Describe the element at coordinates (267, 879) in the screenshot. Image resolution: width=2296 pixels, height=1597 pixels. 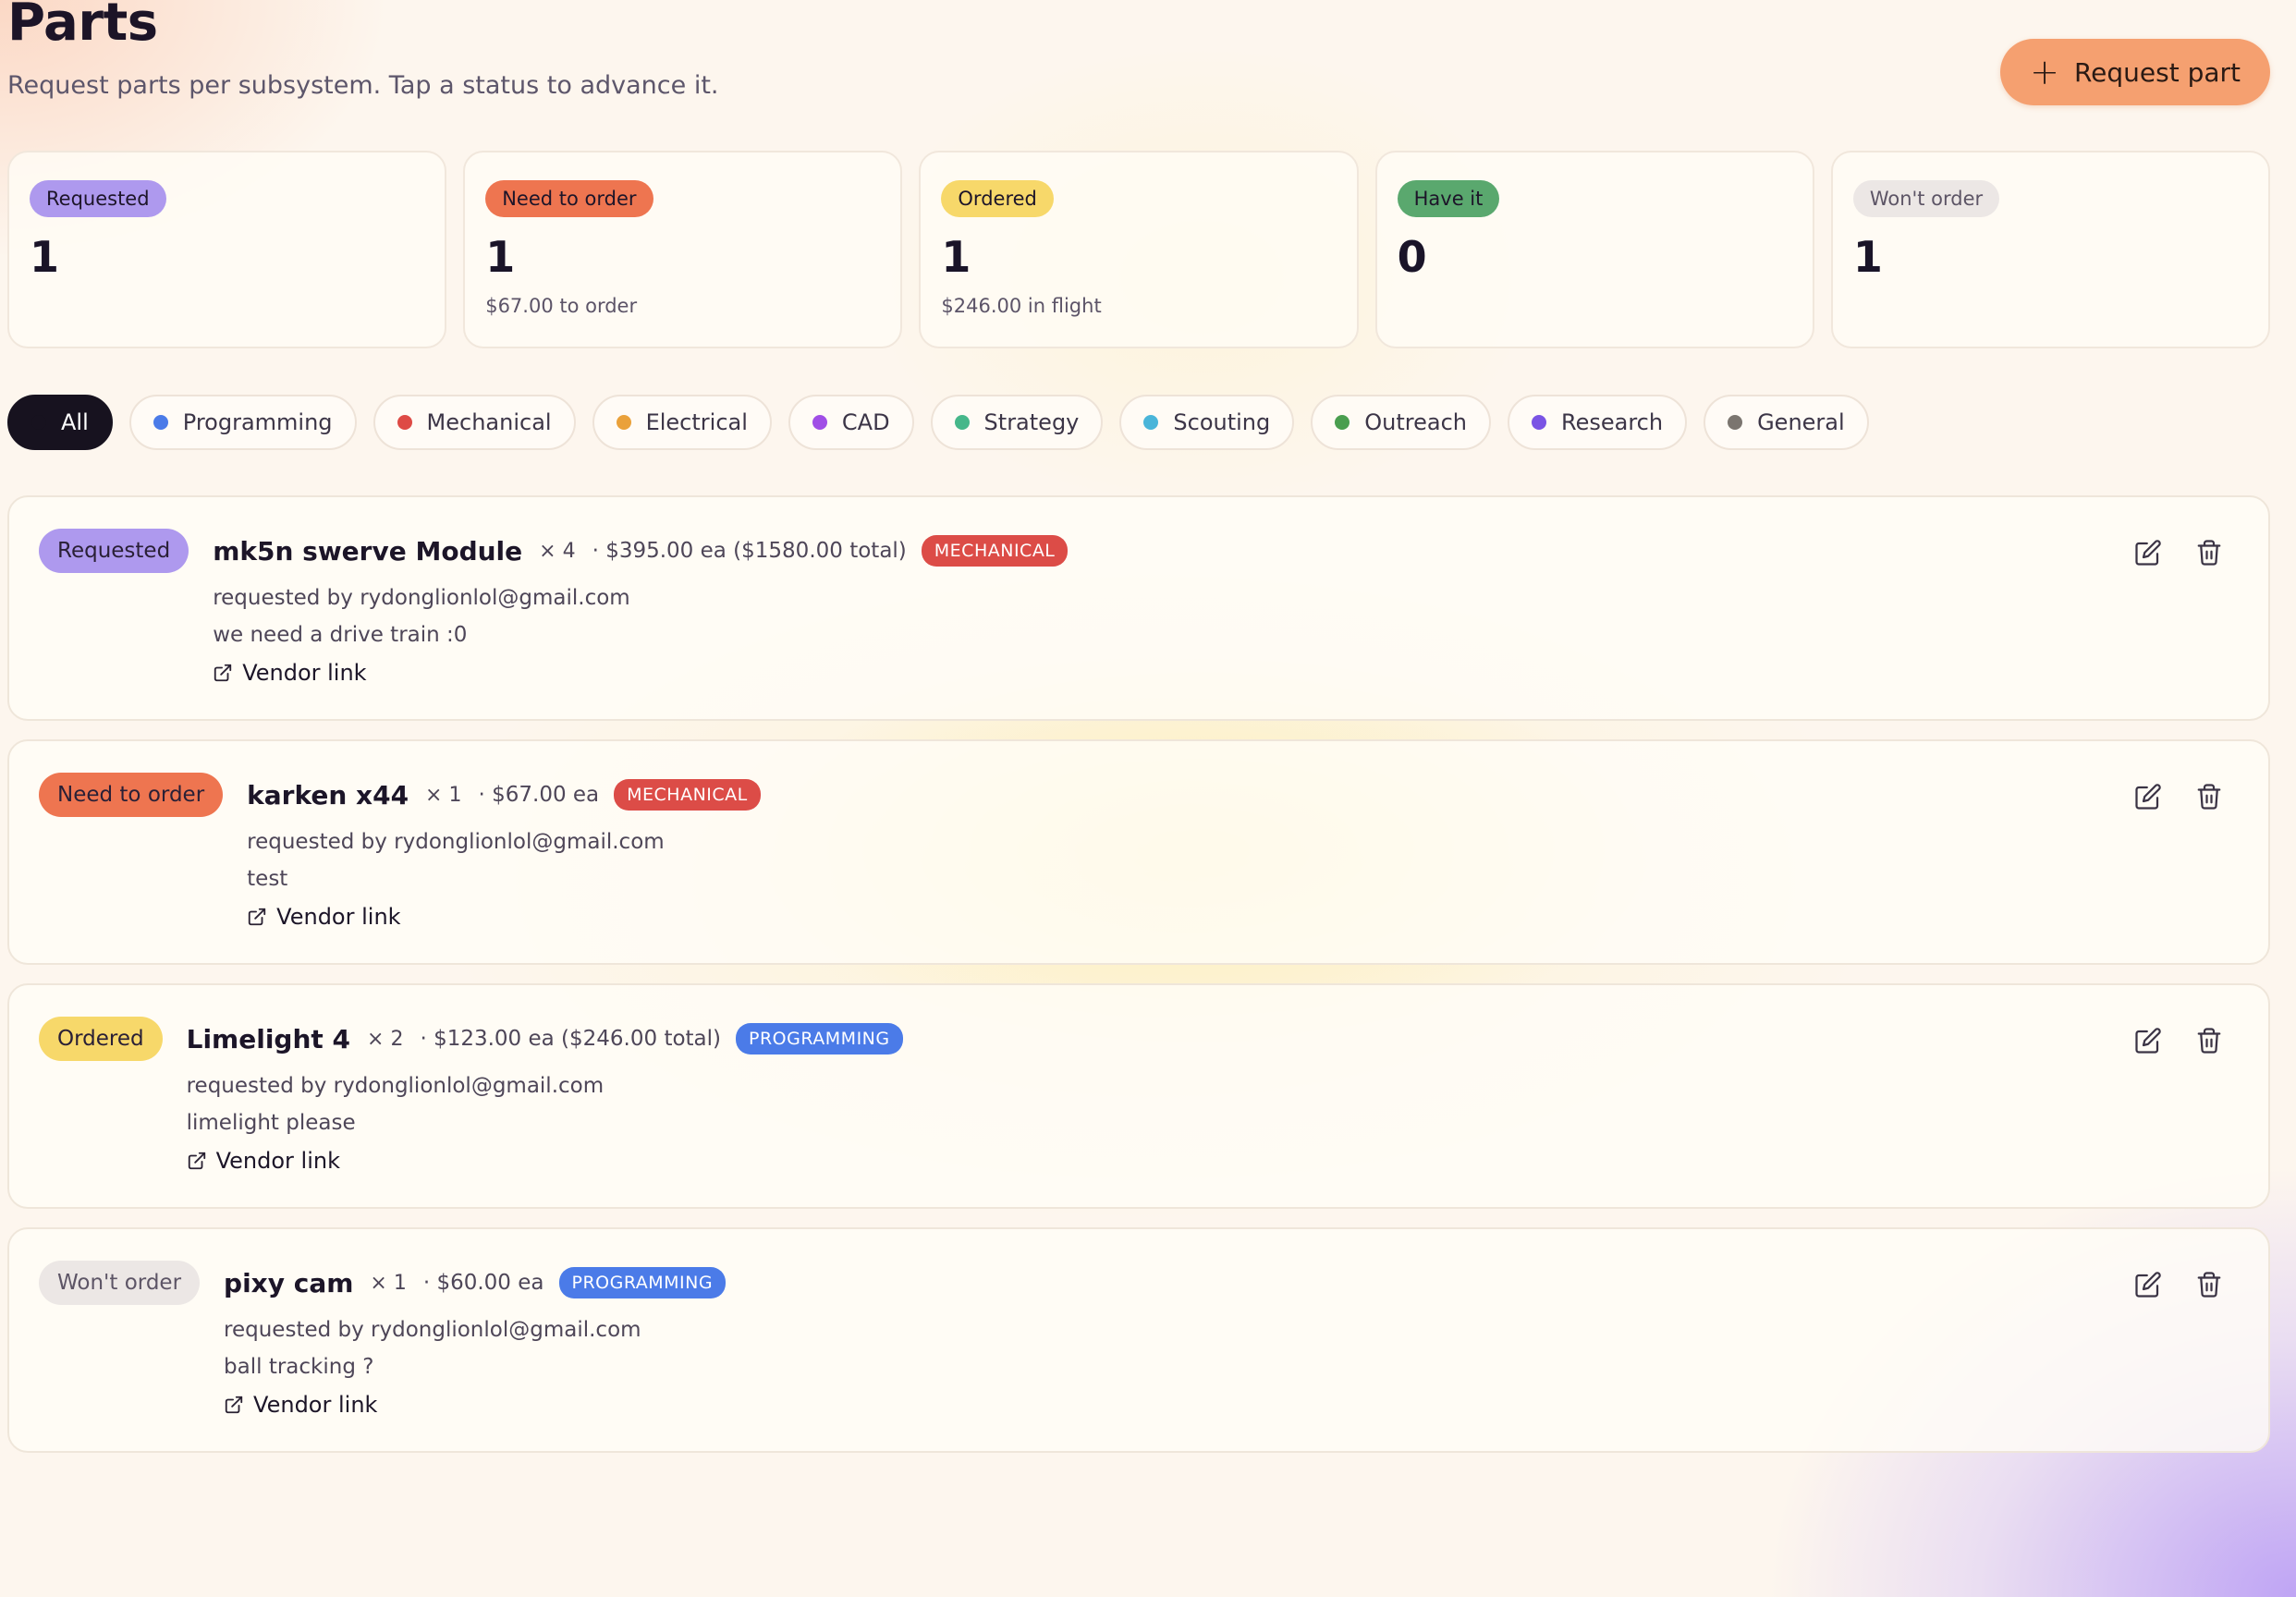
I see `part-note: test` at that location.